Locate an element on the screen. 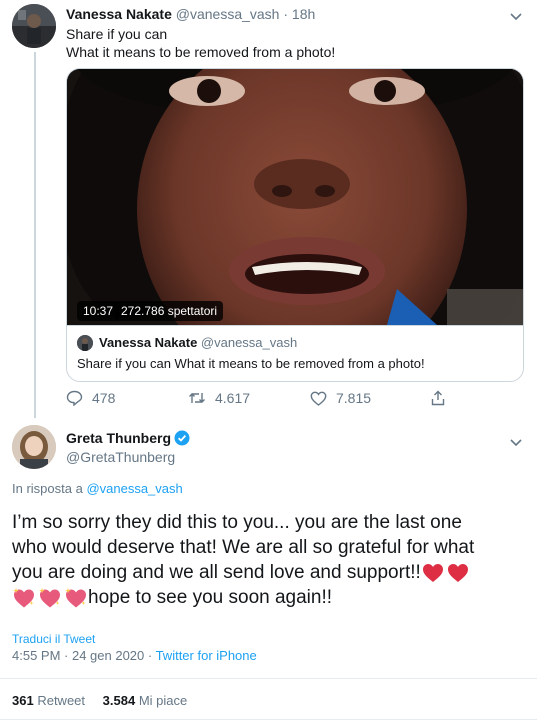 This screenshot has width=537, height=726. retweet-icon is located at coordinates (197, 398).